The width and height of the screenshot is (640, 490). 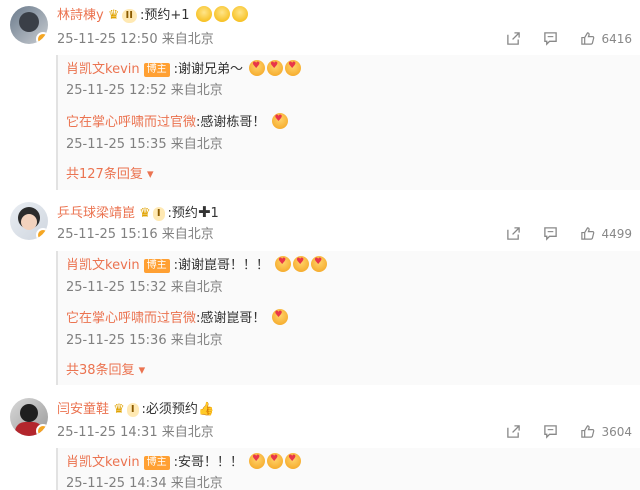 What do you see at coordinates (569, 233) in the screenshot?
I see `comment-actions: 4499` at bounding box center [569, 233].